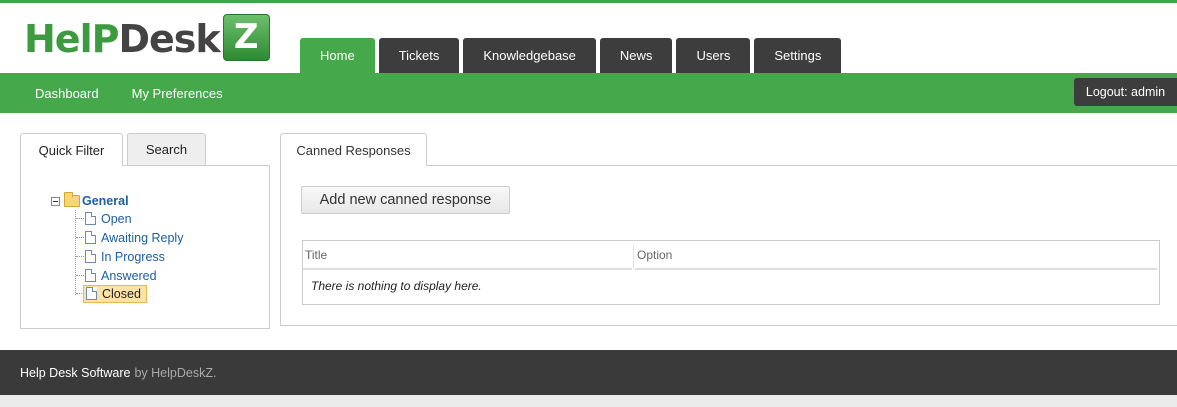 The image size is (1177, 407). Describe the element at coordinates (1125, 92) in the screenshot. I see `logout-button: Logout: admin` at that location.